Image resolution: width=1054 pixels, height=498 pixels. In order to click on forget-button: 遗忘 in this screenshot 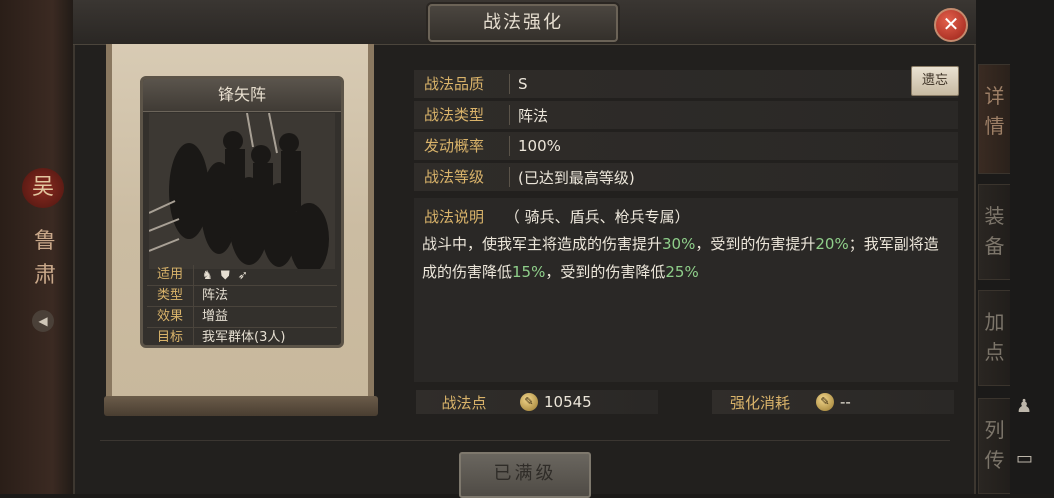, I will do `click(935, 81)`.